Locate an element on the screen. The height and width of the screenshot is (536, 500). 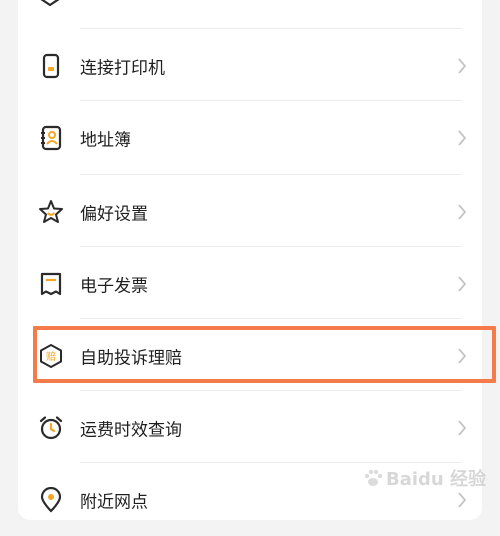
menu-item-label: 连接打印机 is located at coordinates (122, 68).